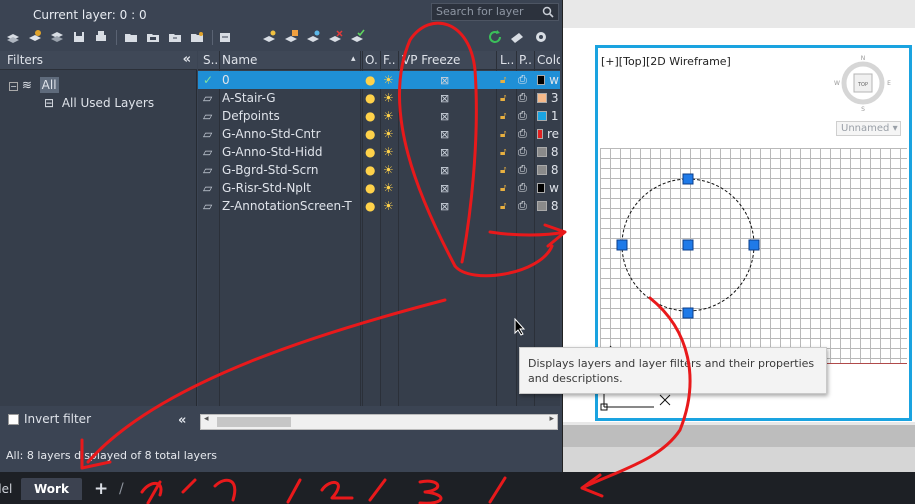  Describe the element at coordinates (269, 37) in the screenshot. I see `new-layer-icon` at that location.